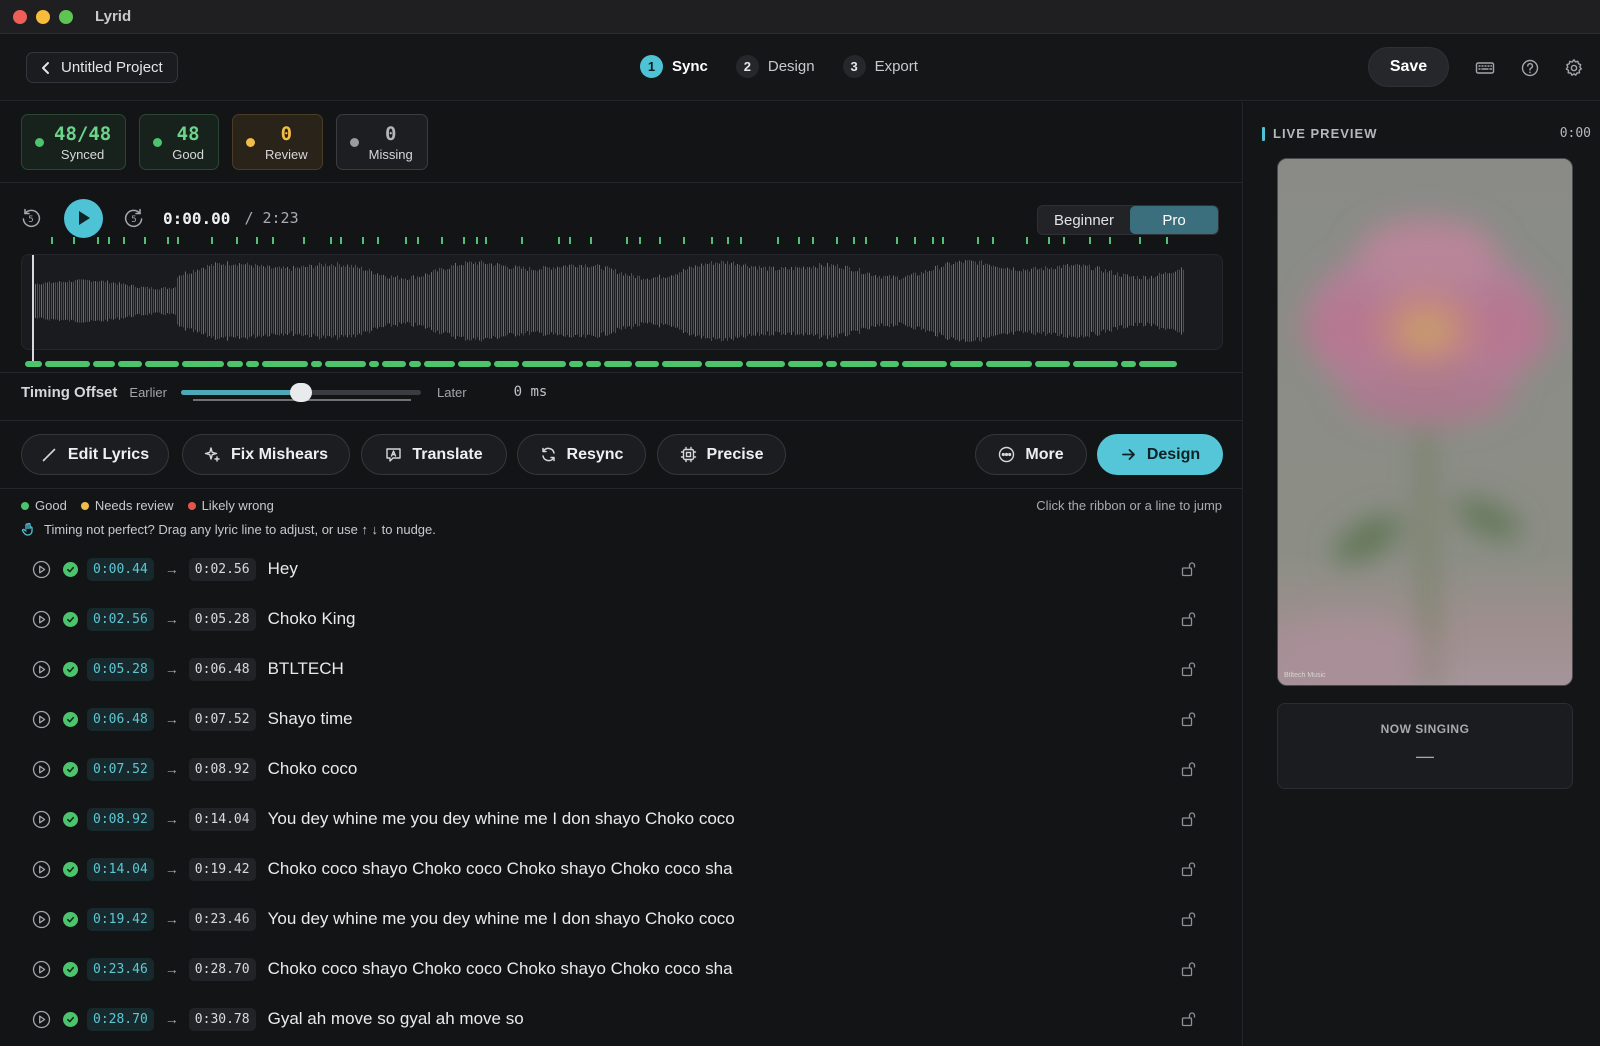  Describe the element at coordinates (1160, 454) in the screenshot. I see `design-next-button: Design` at that location.